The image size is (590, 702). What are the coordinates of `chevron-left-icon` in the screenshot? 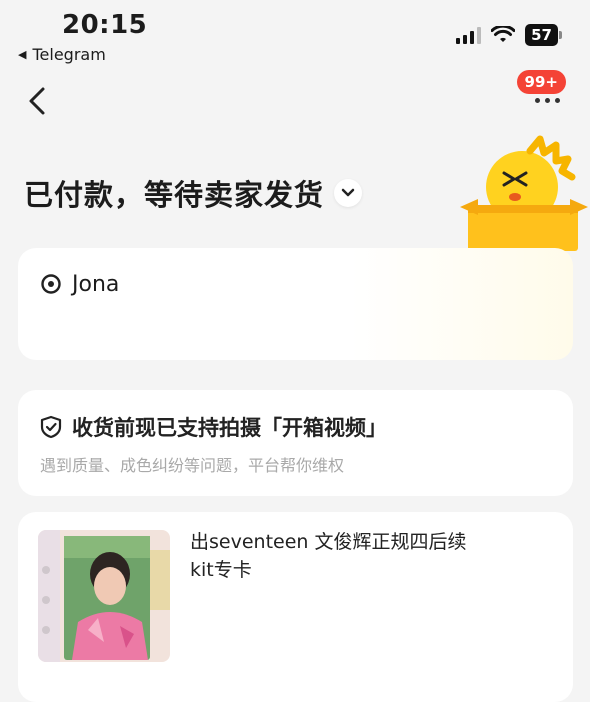 It's located at (37, 101).